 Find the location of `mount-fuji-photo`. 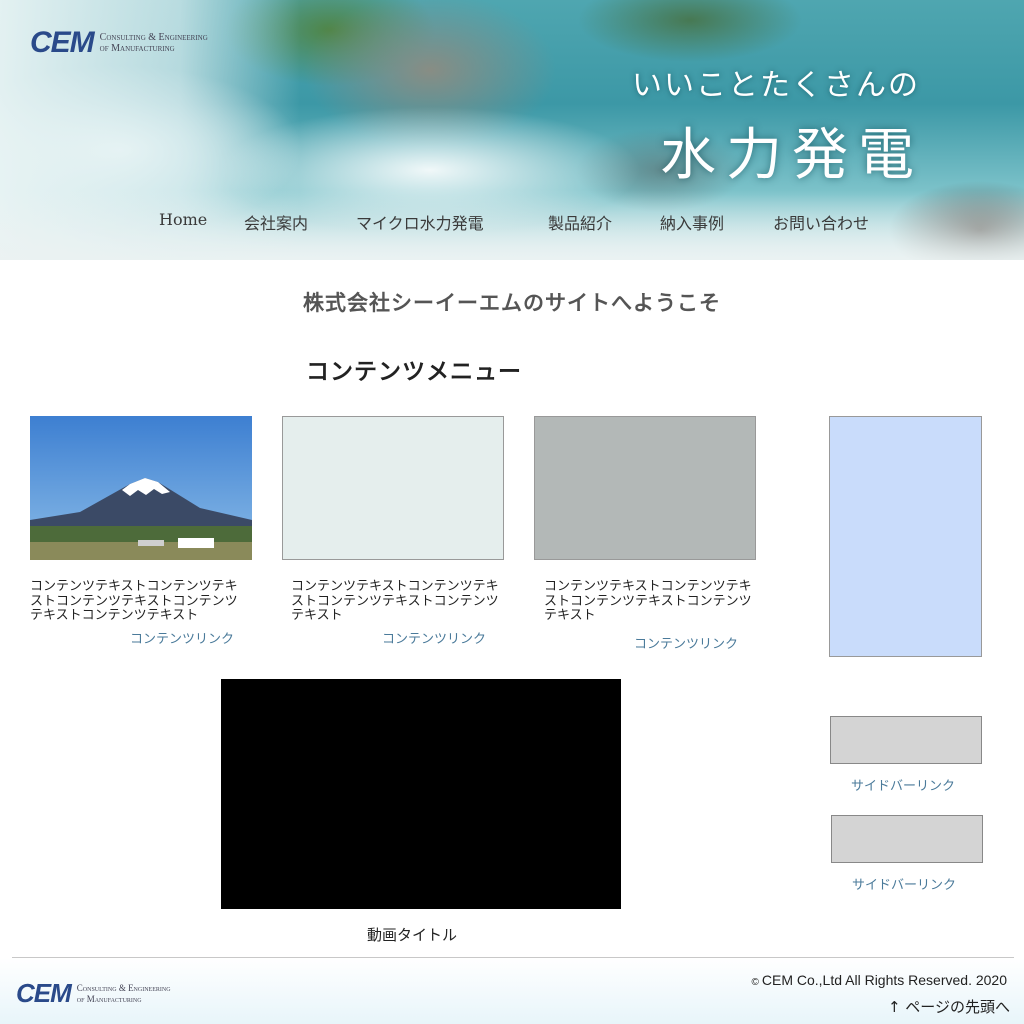

mount-fuji-photo is located at coordinates (141, 488).